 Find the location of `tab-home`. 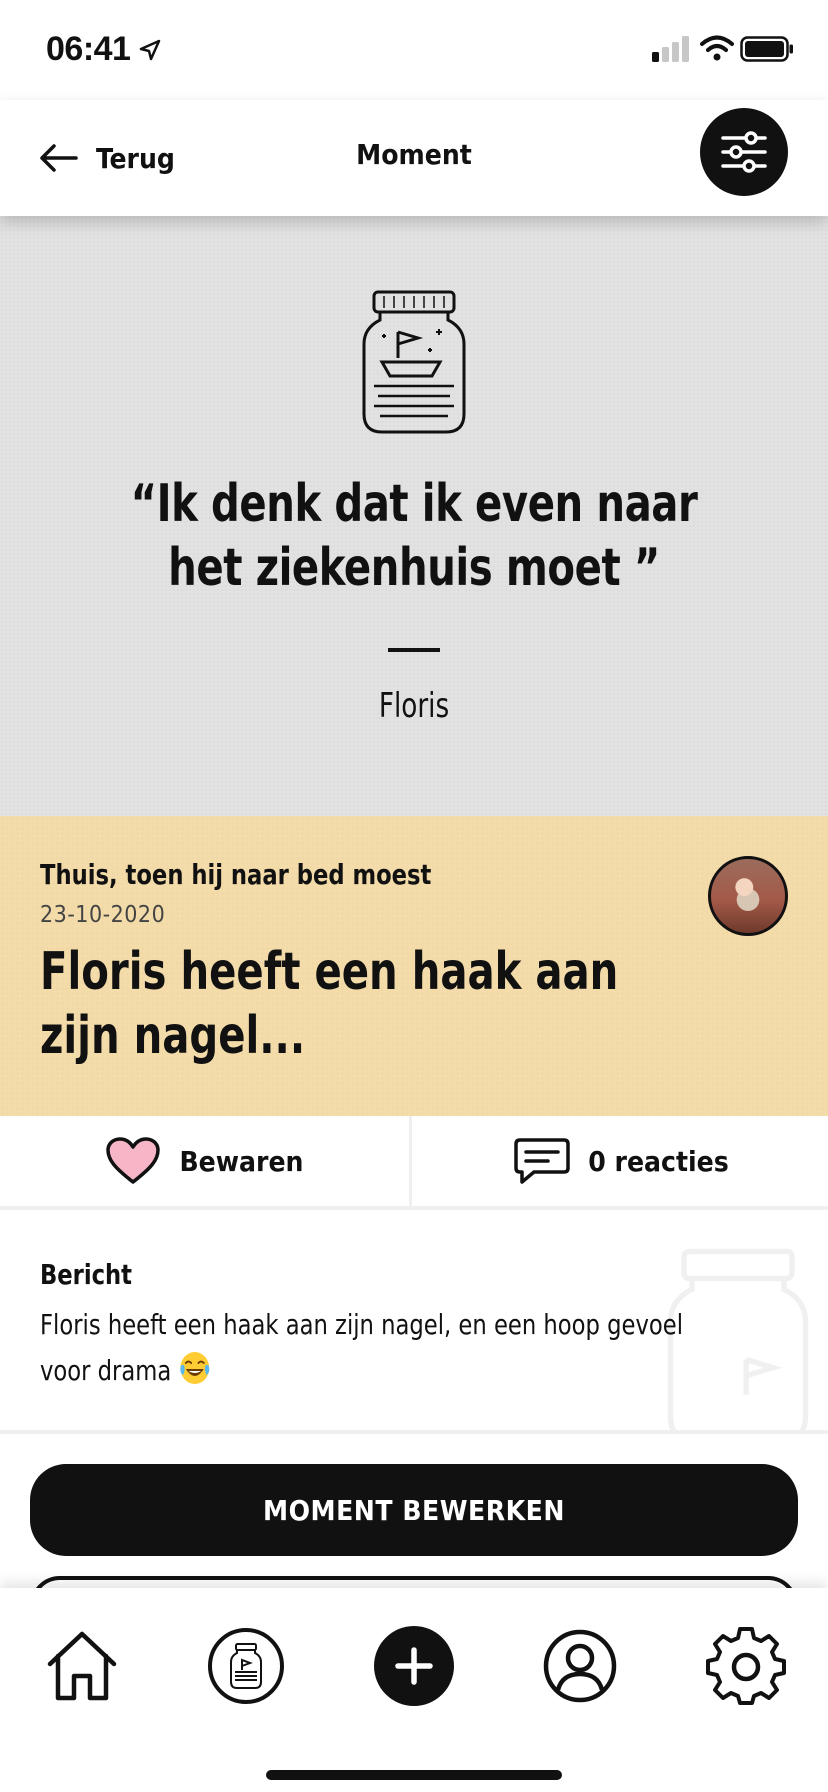

tab-home is located at coordinates (82, 1666).